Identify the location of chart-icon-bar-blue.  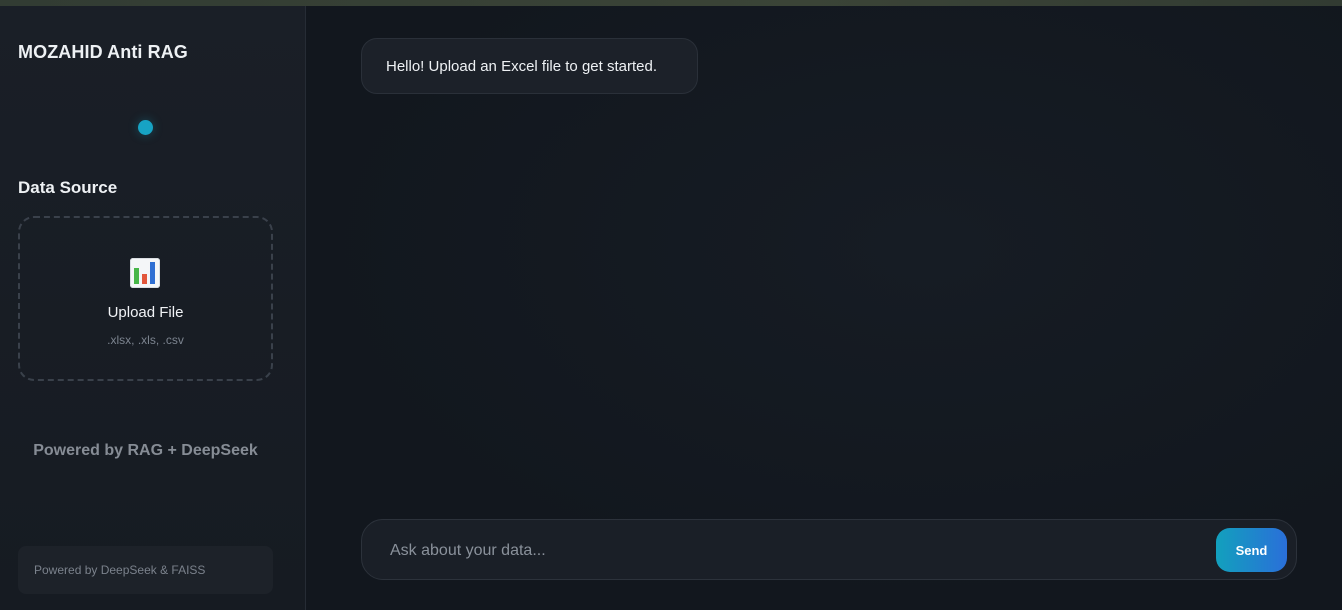
(152, 273).